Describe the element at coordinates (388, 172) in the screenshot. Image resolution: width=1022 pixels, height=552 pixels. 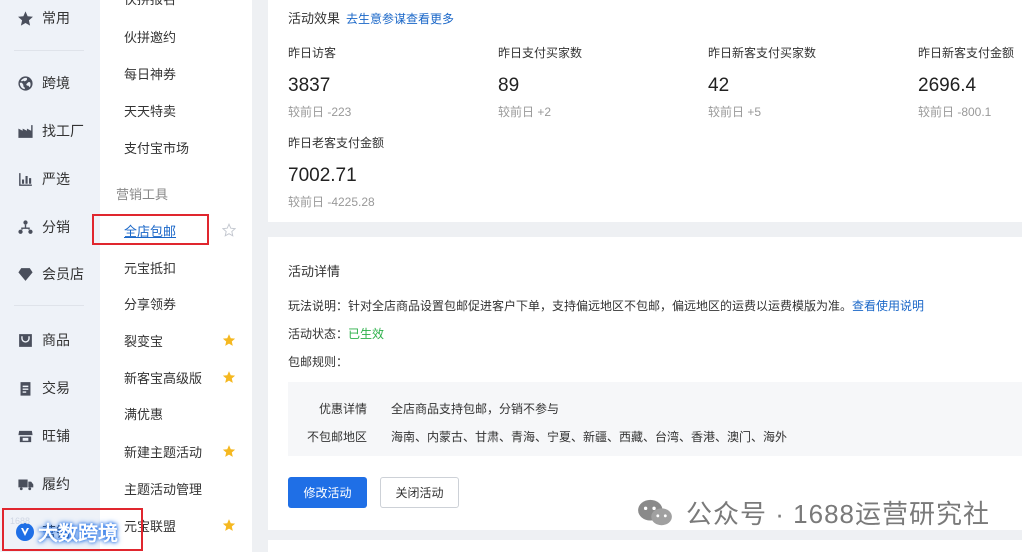
I see `metric-old-amount: 昨日老客支付金额 7002.71 较前日 -4225.28` at that location.